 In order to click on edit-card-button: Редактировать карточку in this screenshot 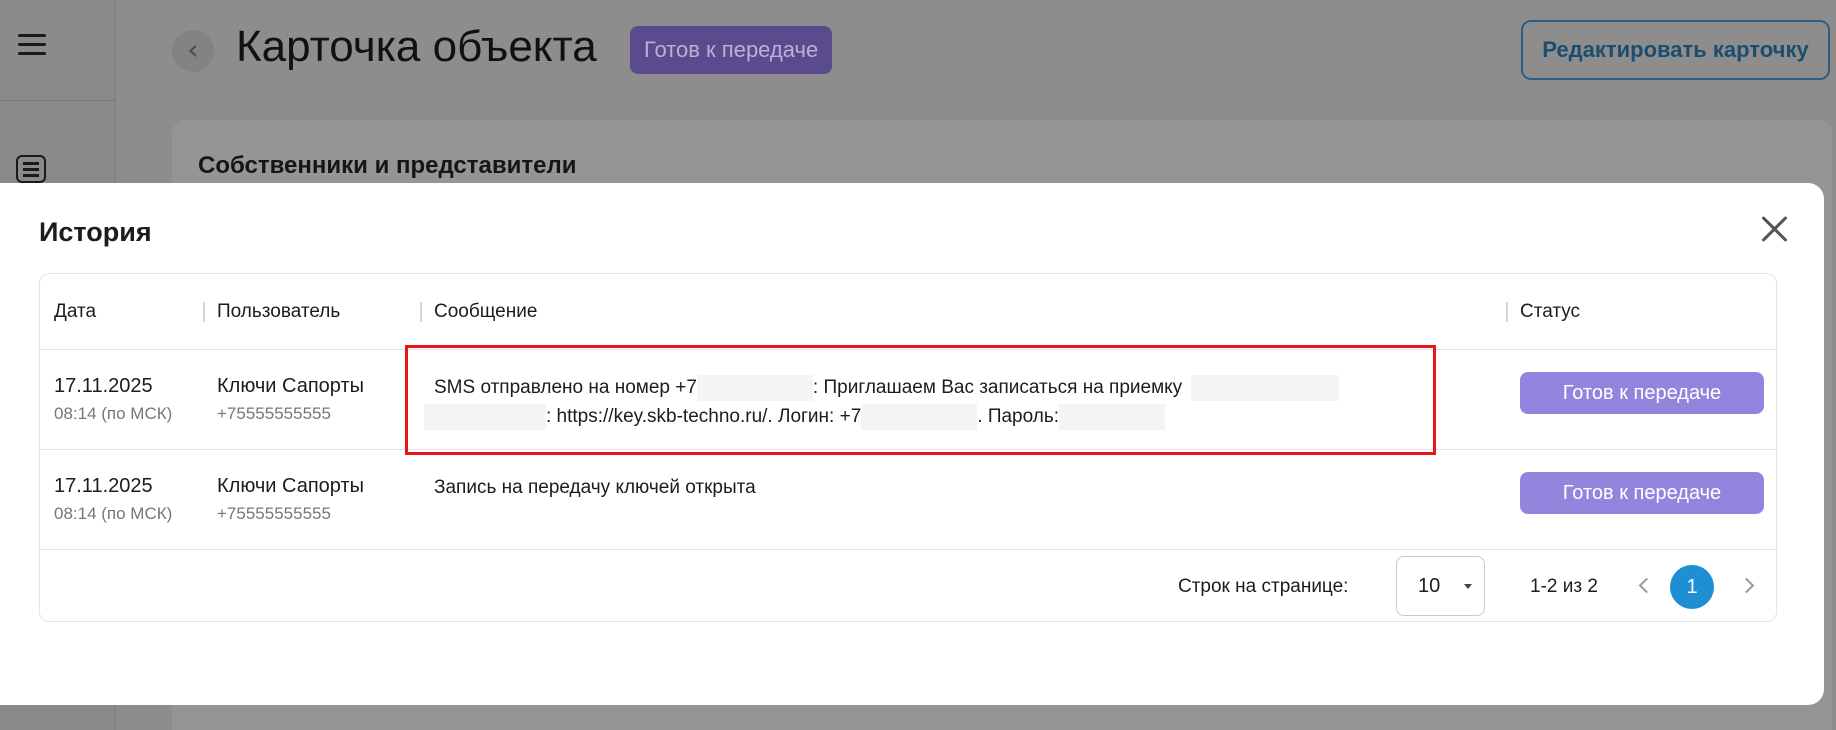, I will do `click(1675, 50)`.